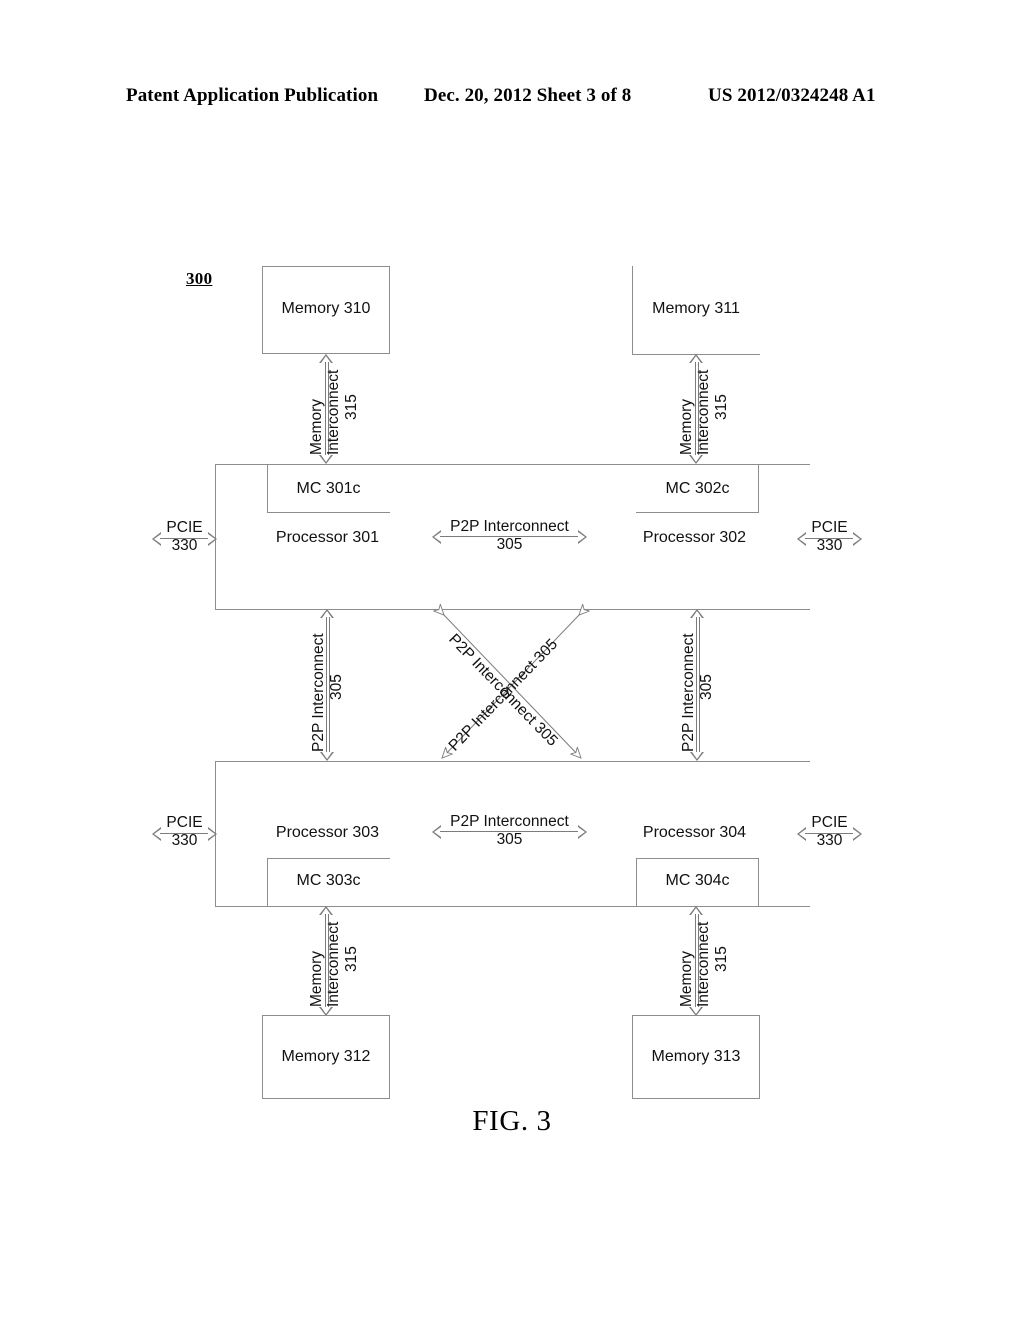  I want to click on mc-301c-border-bottom, so click(328, 512).